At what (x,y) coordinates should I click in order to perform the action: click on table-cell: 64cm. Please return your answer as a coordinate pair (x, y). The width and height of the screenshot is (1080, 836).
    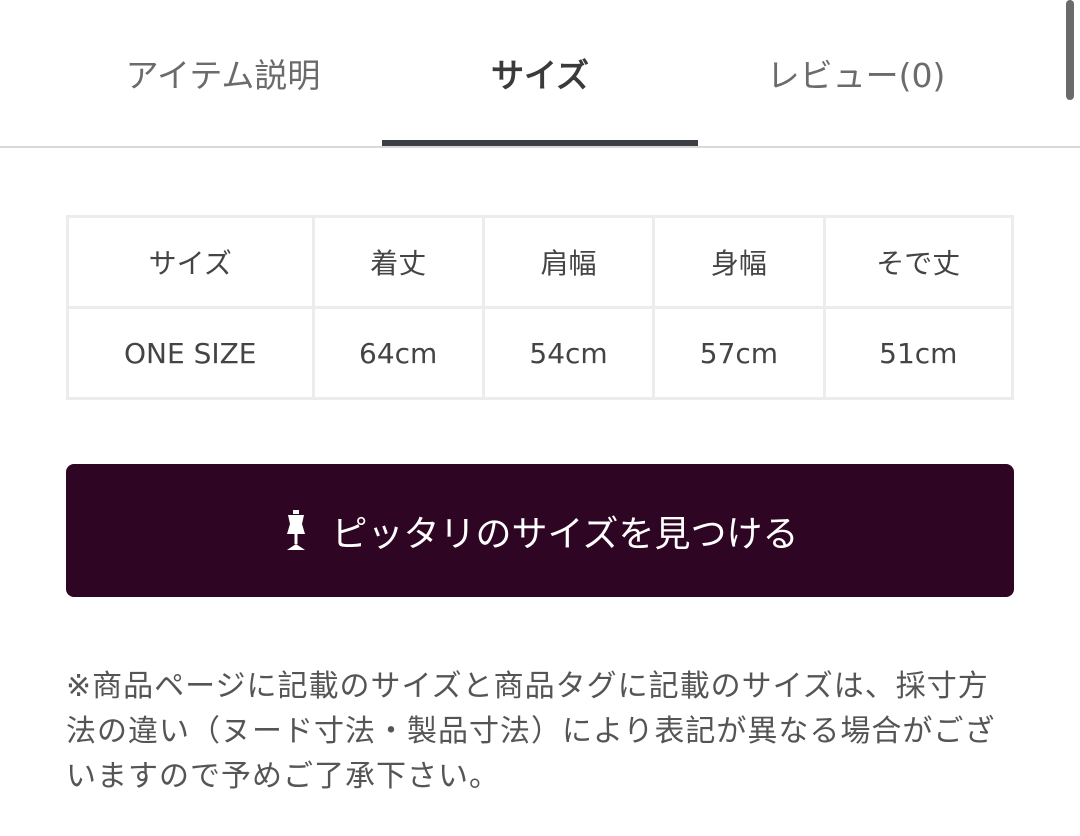
    Looking at the image, I should click on (398, 353).